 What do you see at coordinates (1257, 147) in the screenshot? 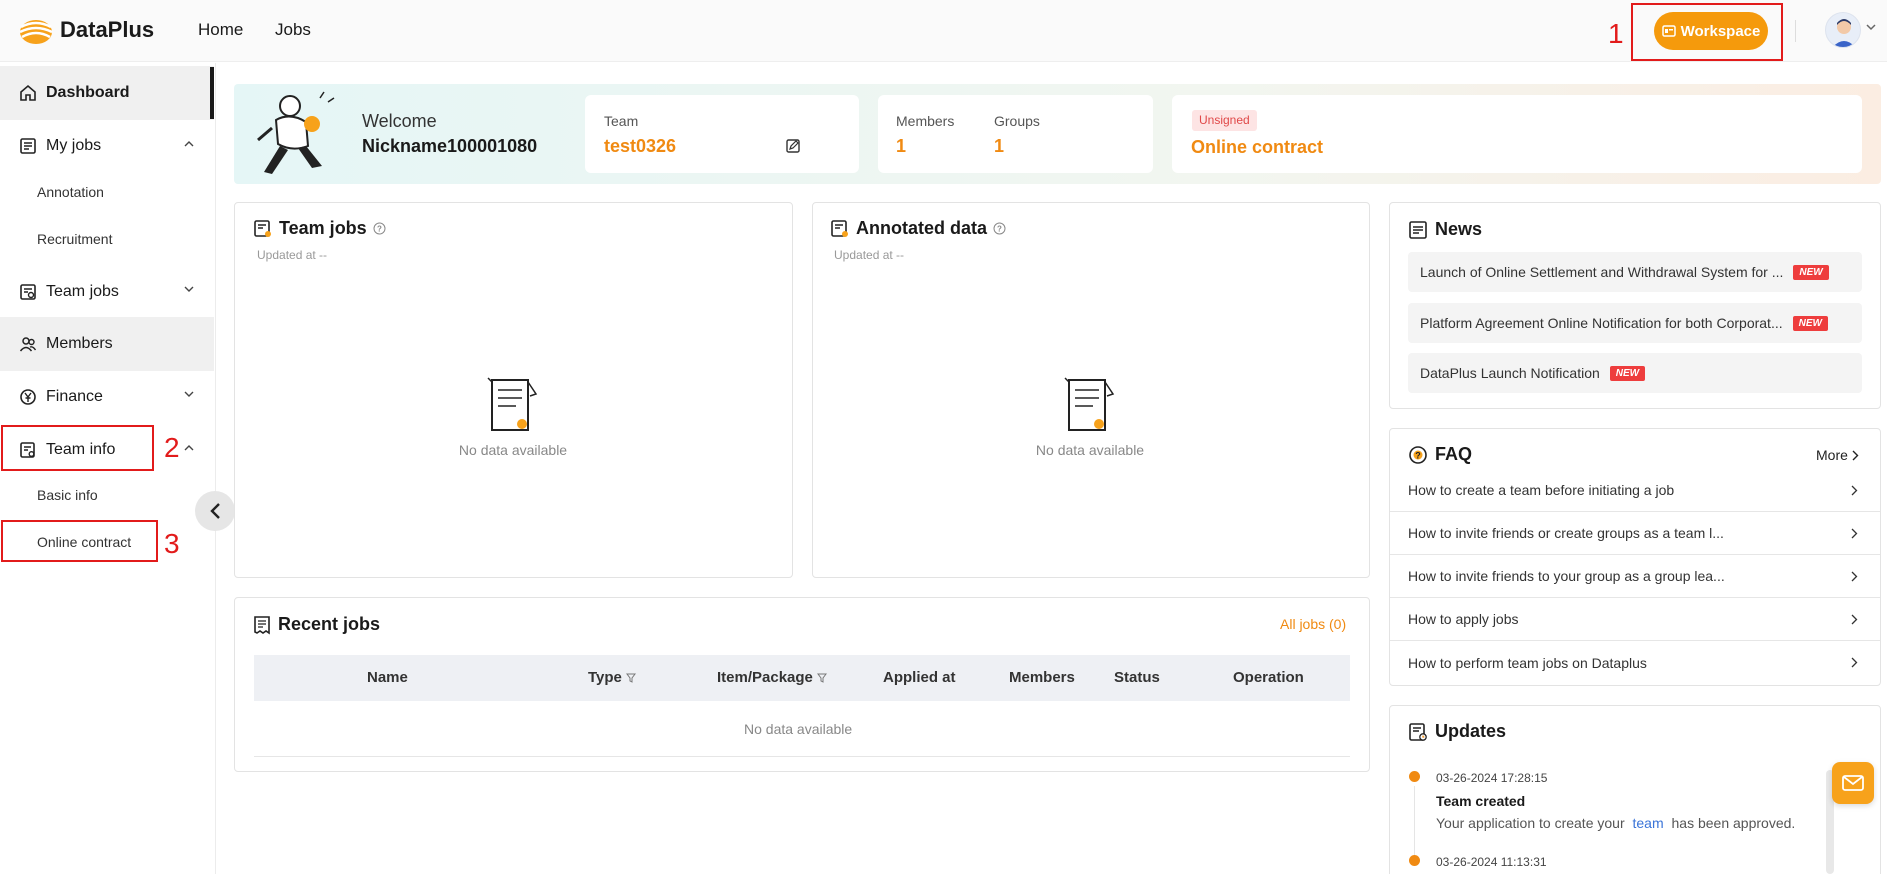
I see `online-contract-link: Online contract` at bounding box center [1257, 147].